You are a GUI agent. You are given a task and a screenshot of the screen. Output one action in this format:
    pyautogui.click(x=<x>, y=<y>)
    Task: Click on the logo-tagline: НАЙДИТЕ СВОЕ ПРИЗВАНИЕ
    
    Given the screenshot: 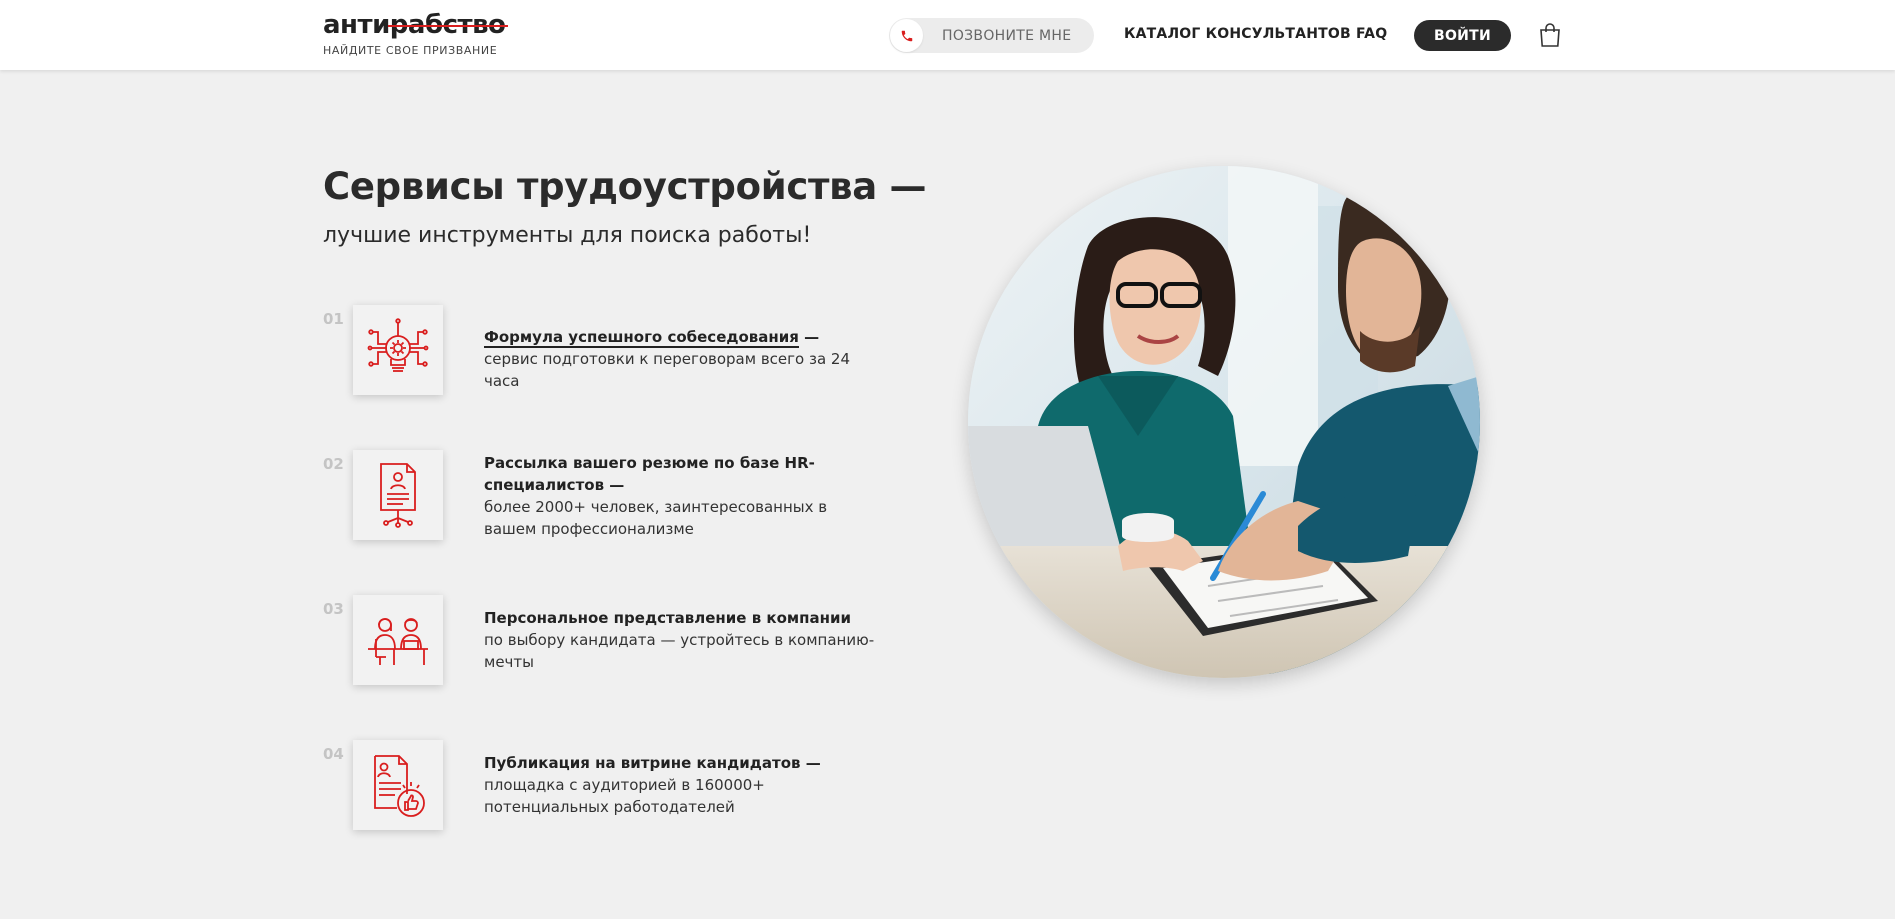 What is the action you would take?
    pyautogui.click(x=410, y=50)
    